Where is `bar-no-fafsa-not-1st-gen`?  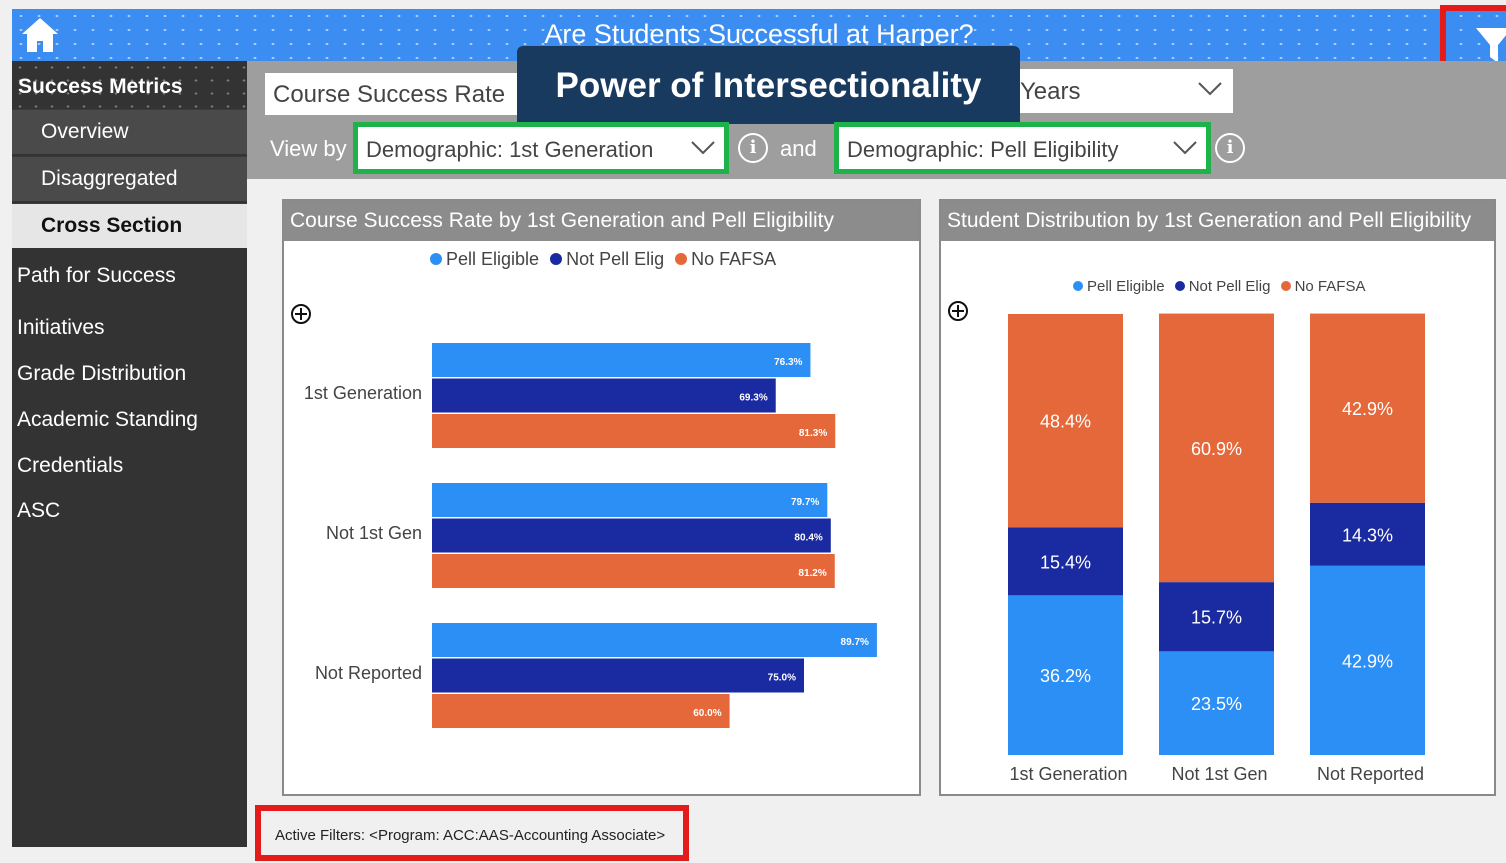
bar-no-fafsa-not-1st-gen is located at coordinates (633, 571).